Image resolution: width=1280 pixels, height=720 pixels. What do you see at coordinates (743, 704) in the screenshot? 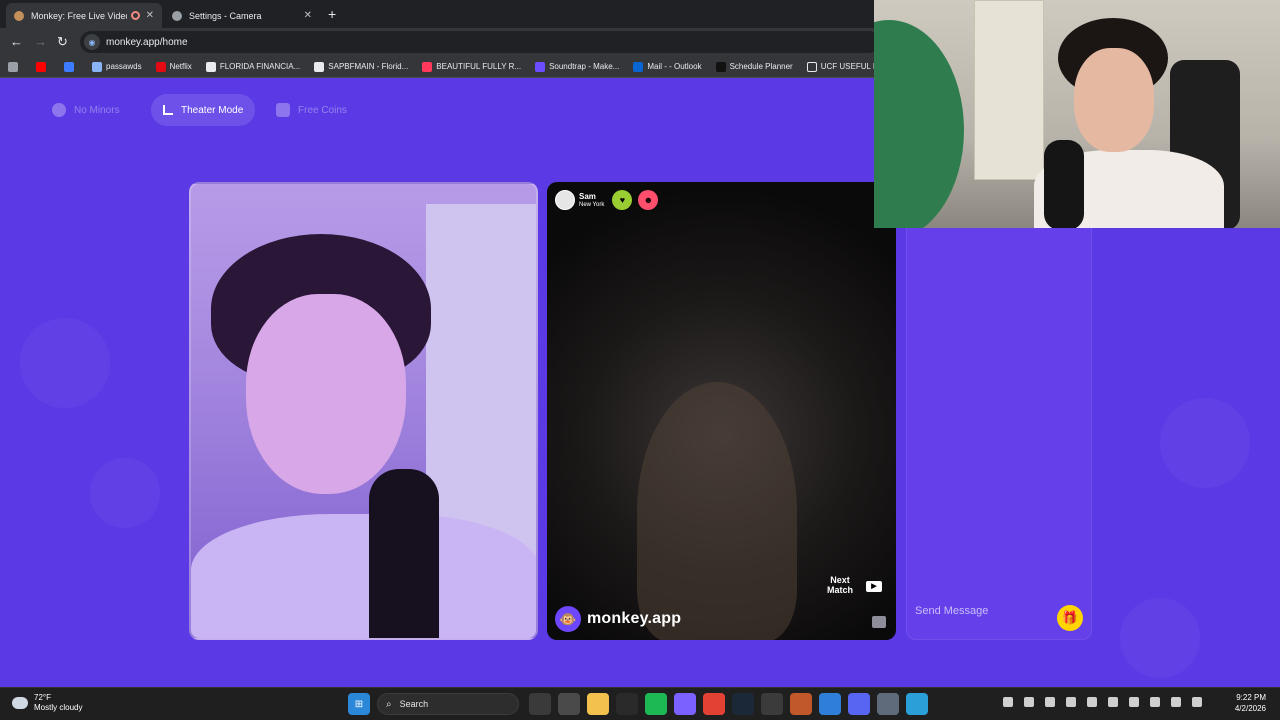
I see `steam-icon` at bounding box center [743, 704].